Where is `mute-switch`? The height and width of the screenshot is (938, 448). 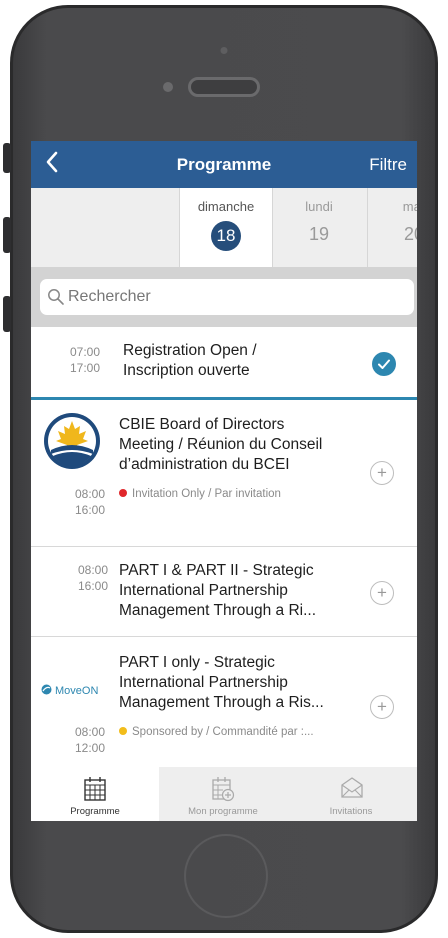 mute-switch is located at coordinates (7, 158).